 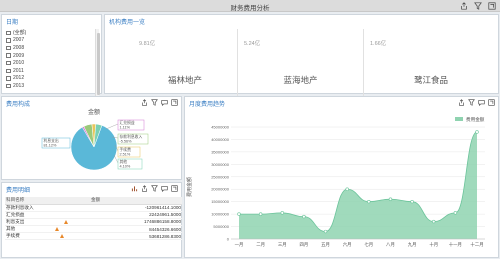 I want to click on table-row: 其他 84454326.6600, so click(x=93, y=229).